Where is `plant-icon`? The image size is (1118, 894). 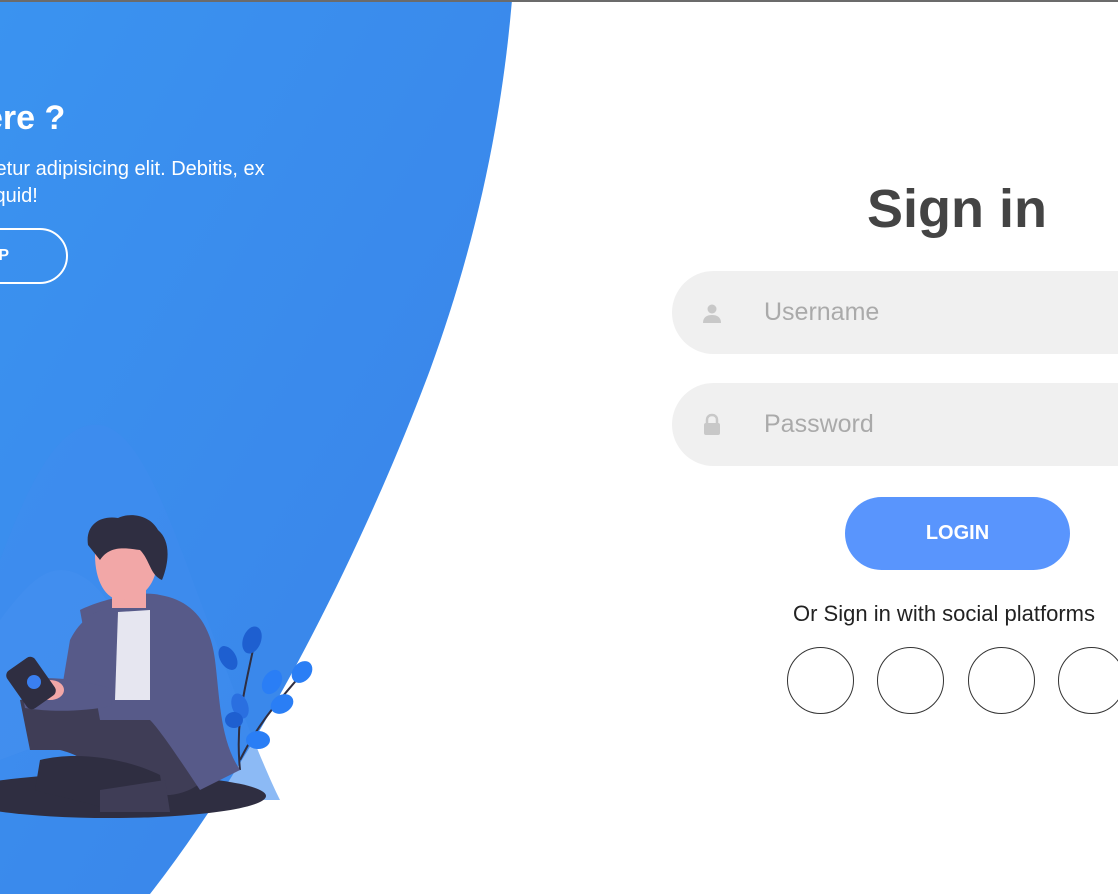
plant-icon is located at coordinates (265, 698).